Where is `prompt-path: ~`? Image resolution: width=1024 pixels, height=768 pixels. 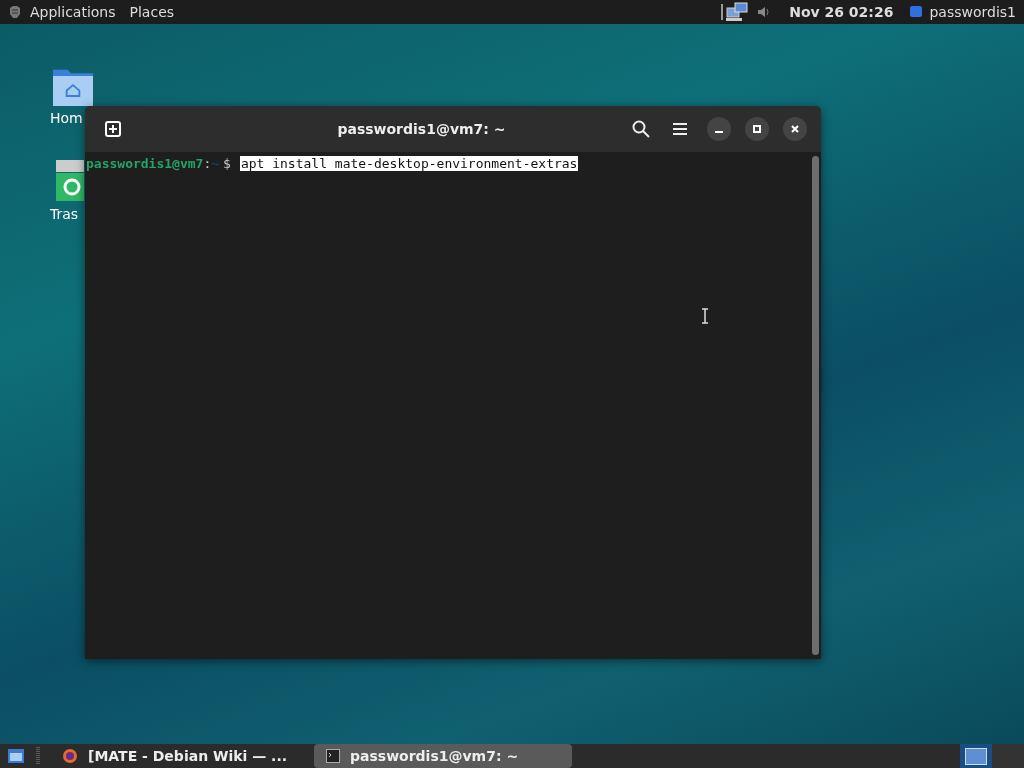
prompt-path: ~ is located at coordinates (215, 163).